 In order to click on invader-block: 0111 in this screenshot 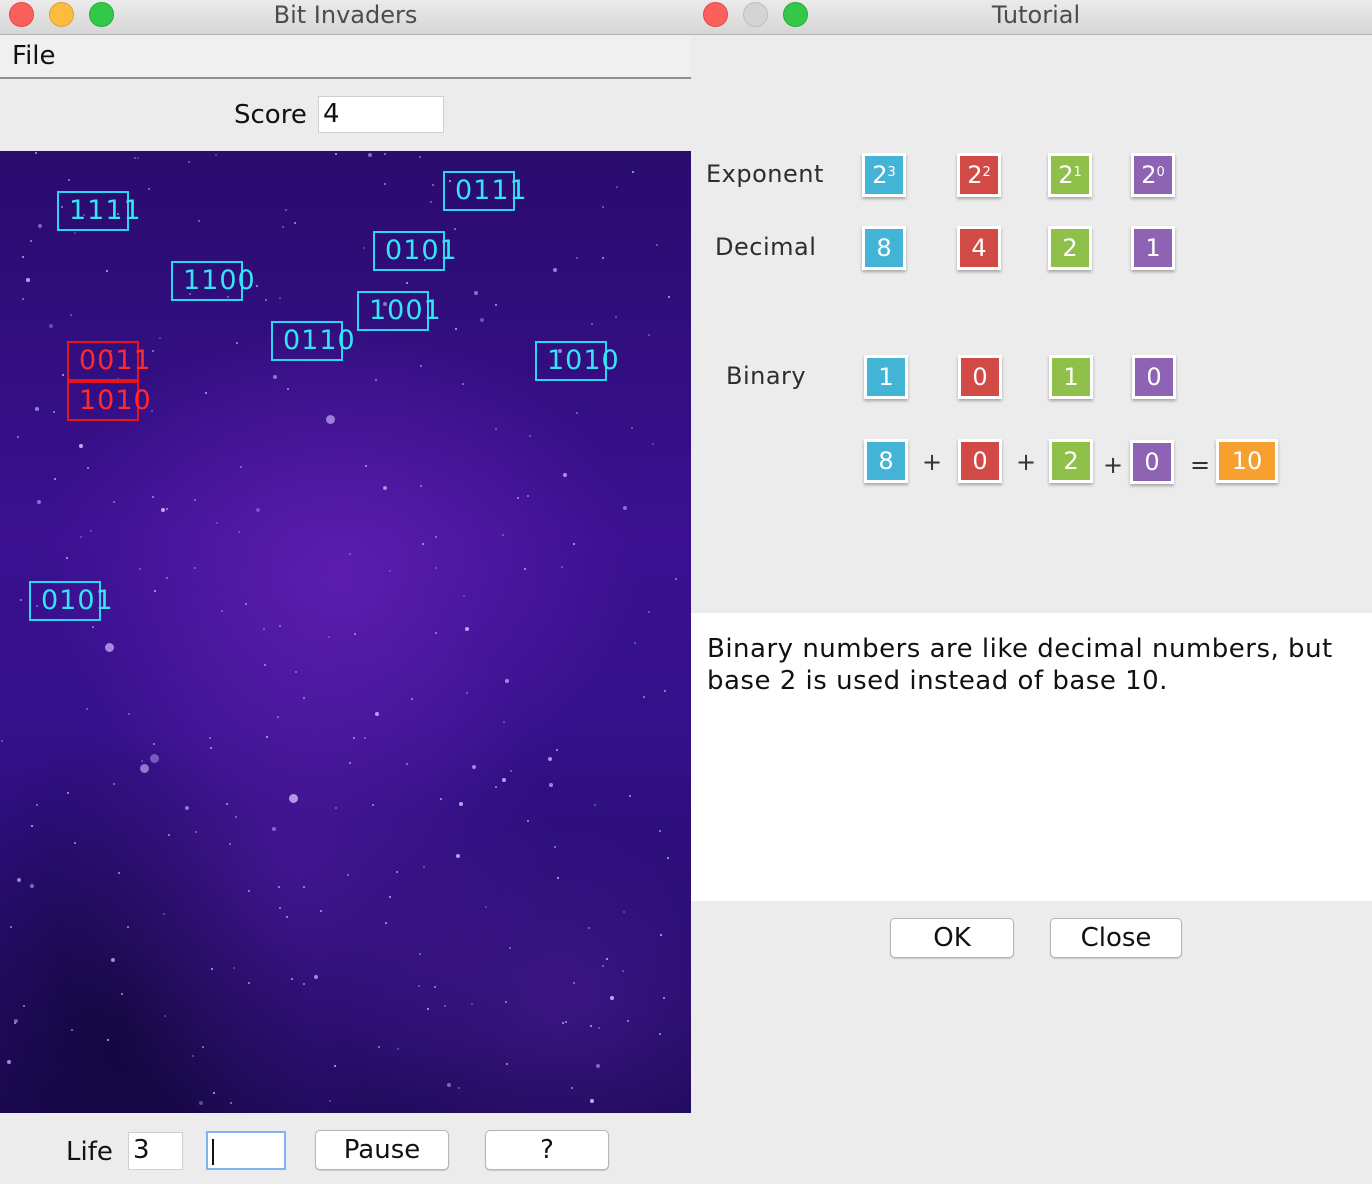, I will do `click(485, 191)`.